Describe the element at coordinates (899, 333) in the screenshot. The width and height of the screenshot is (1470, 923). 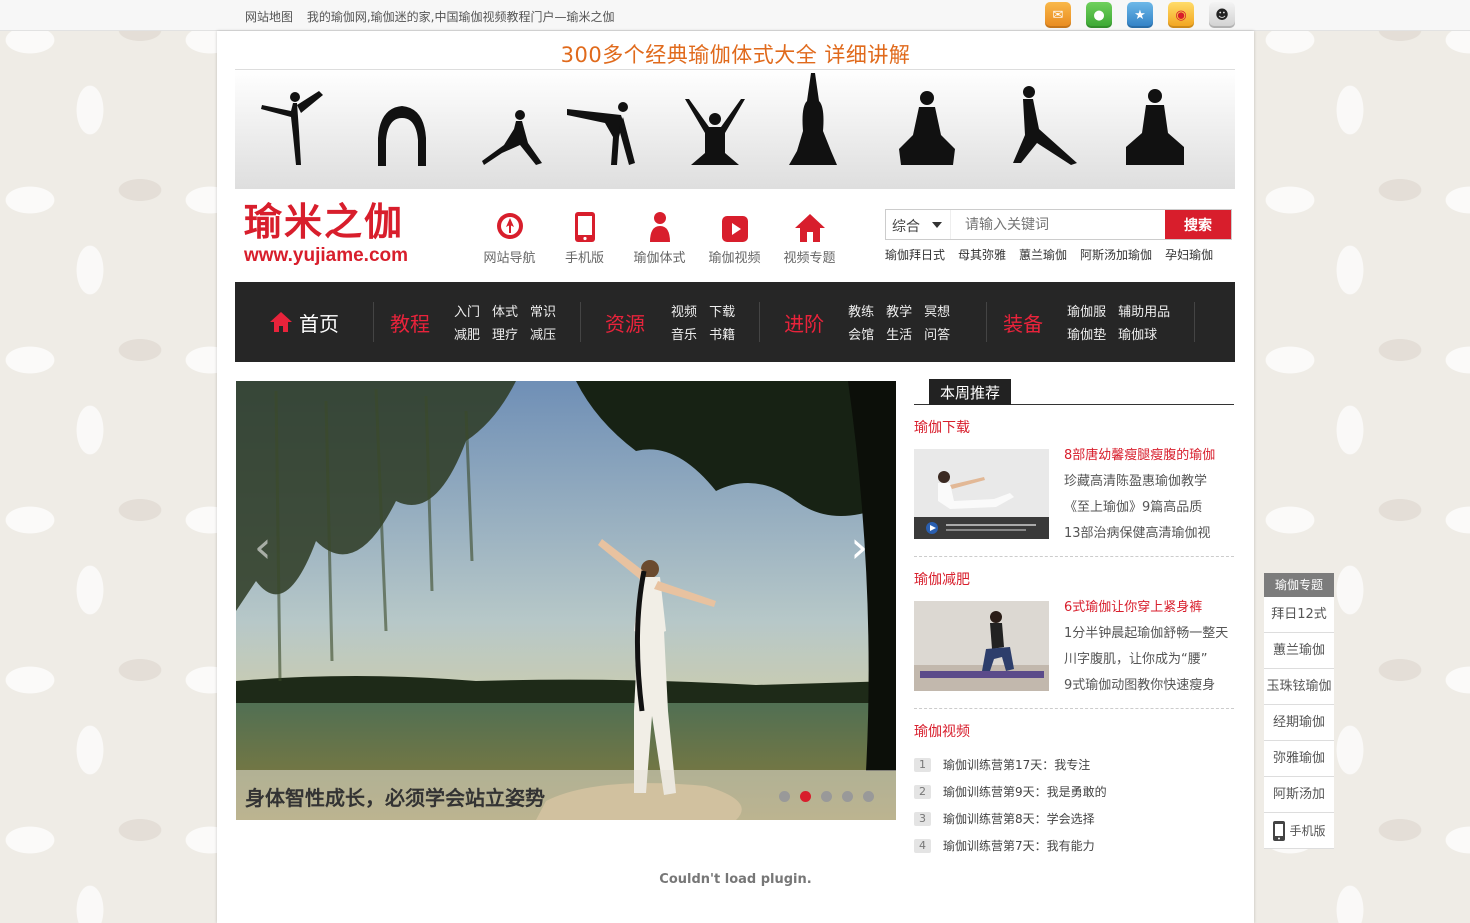
I see `nav-link: 生活` at that location.